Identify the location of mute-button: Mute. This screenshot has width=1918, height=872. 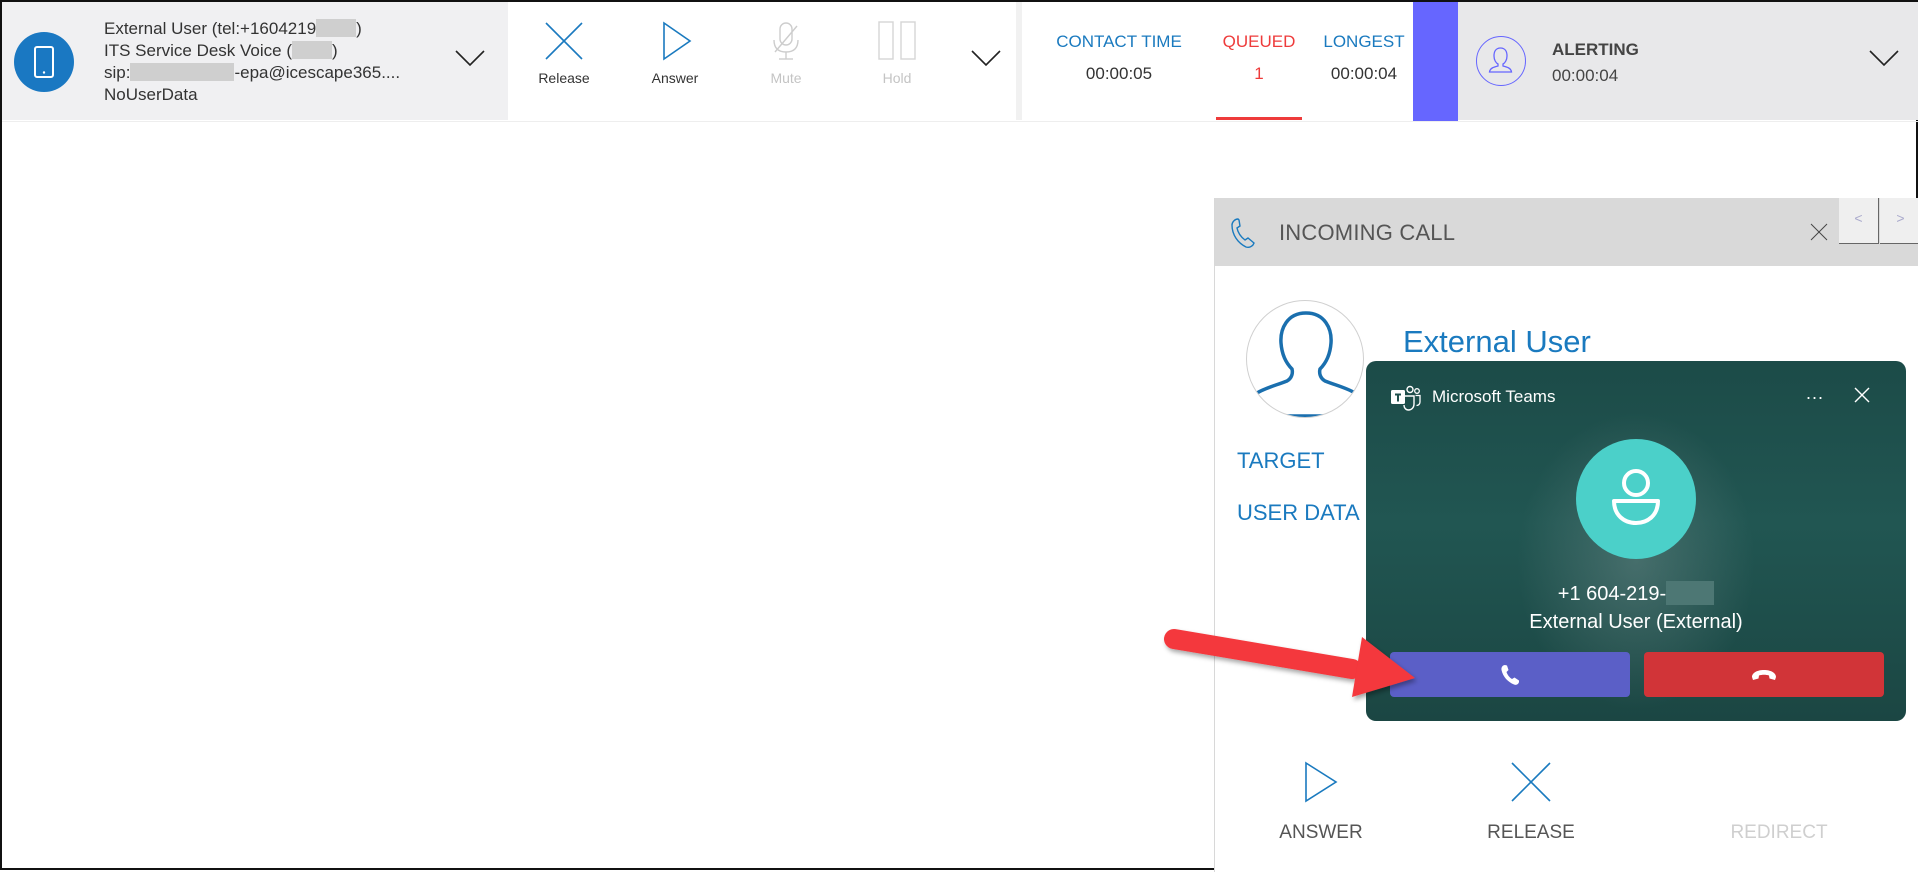
(786, 53).